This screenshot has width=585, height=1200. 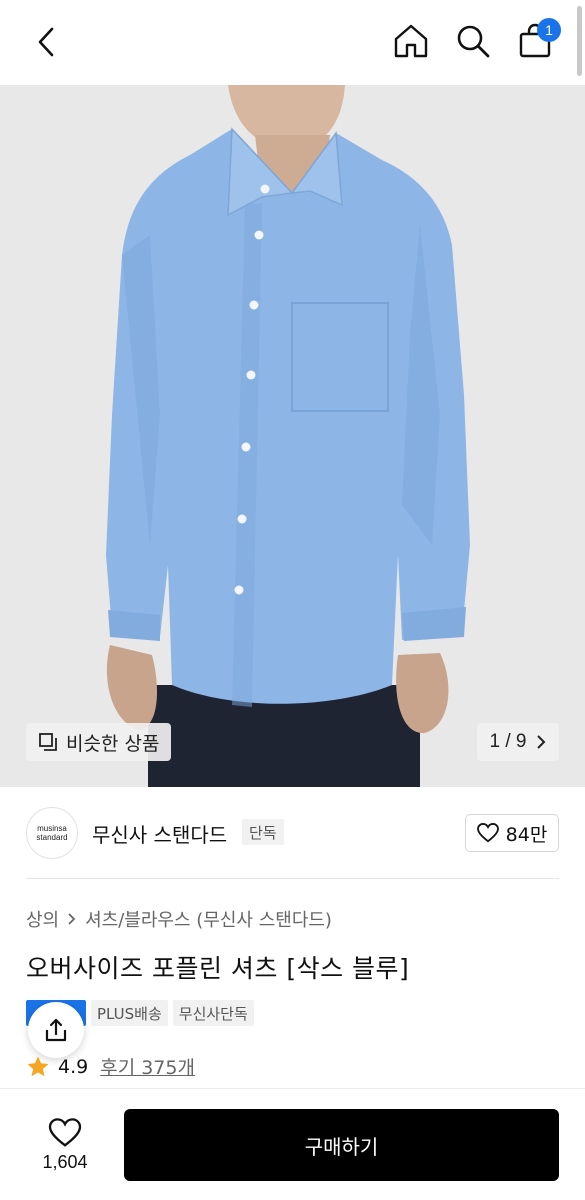 I want to click on brand-like-button: 84만, so click(x=512, y=833).